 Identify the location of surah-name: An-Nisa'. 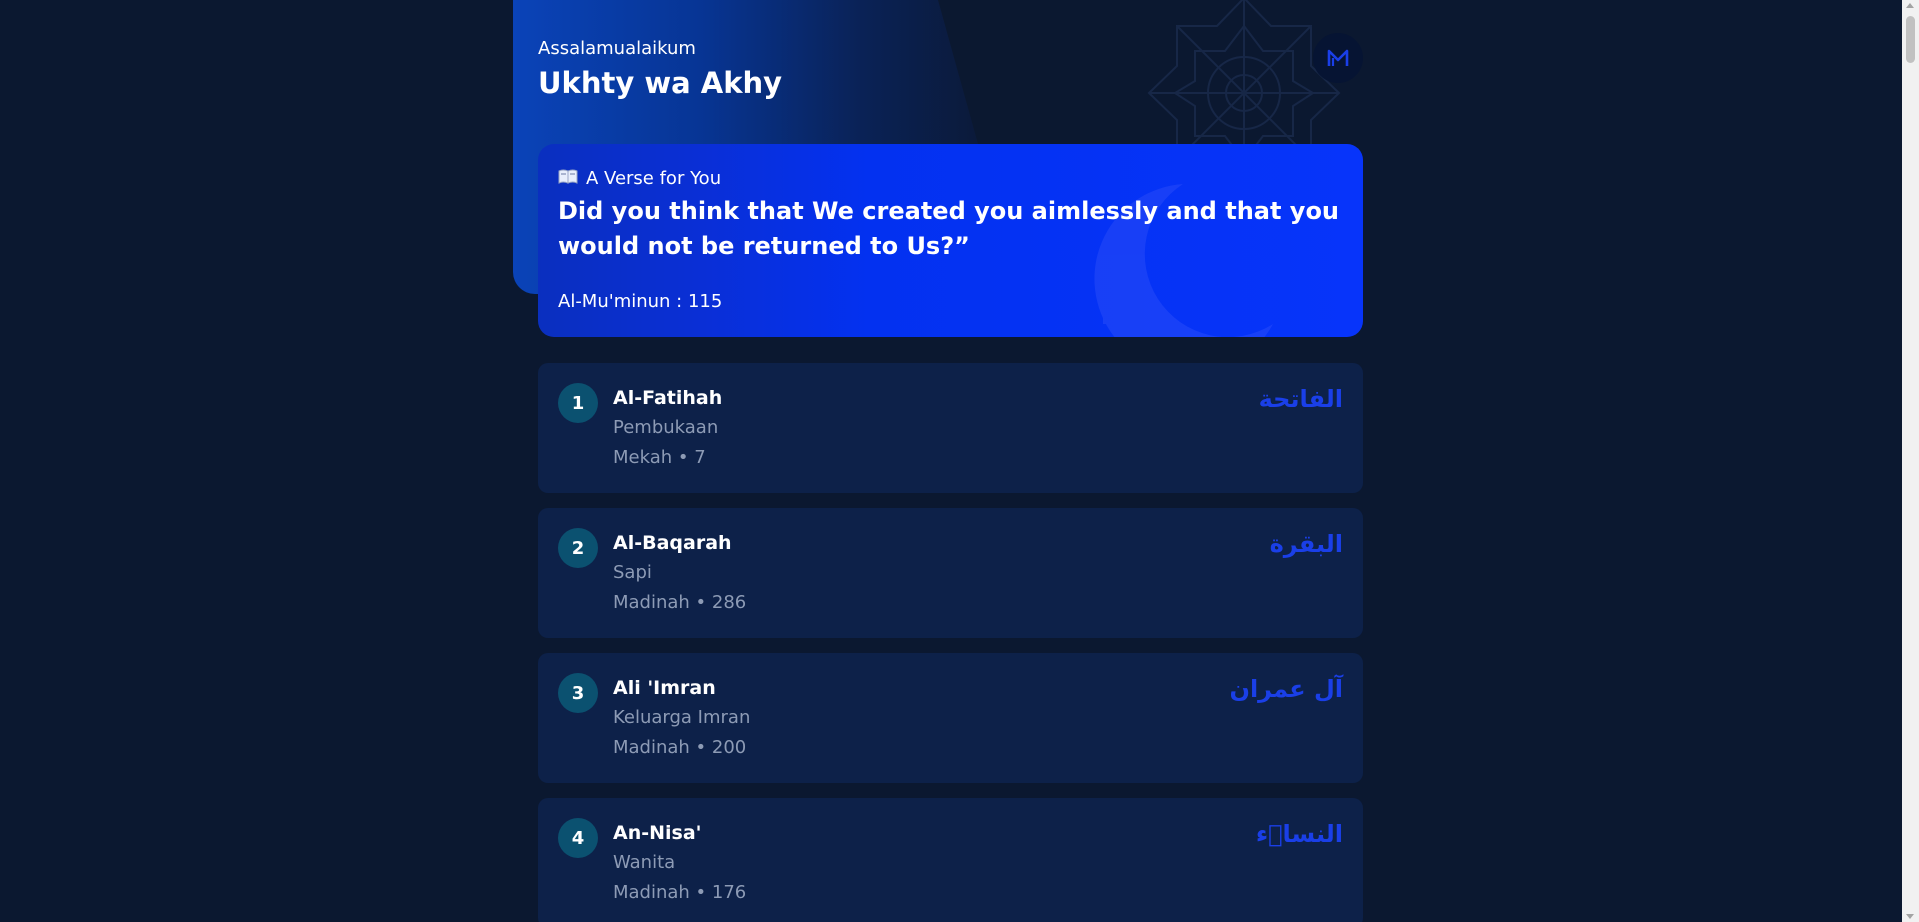
(657, 833).